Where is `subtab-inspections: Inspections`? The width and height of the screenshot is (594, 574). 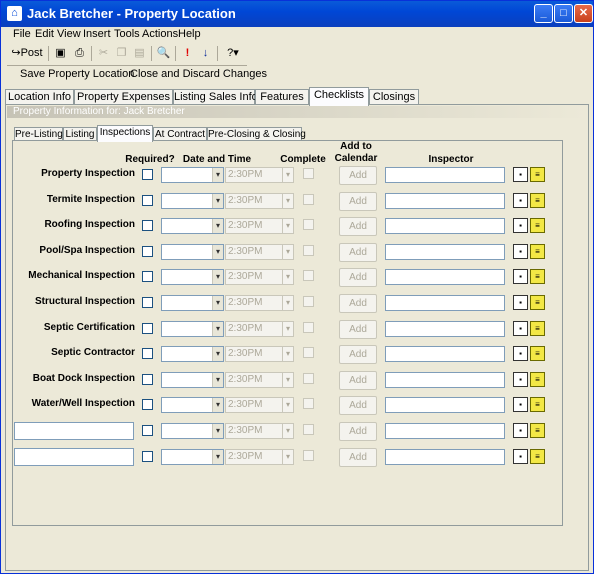 subtab-inspections: Inspections is located at coordinates (125, 133).